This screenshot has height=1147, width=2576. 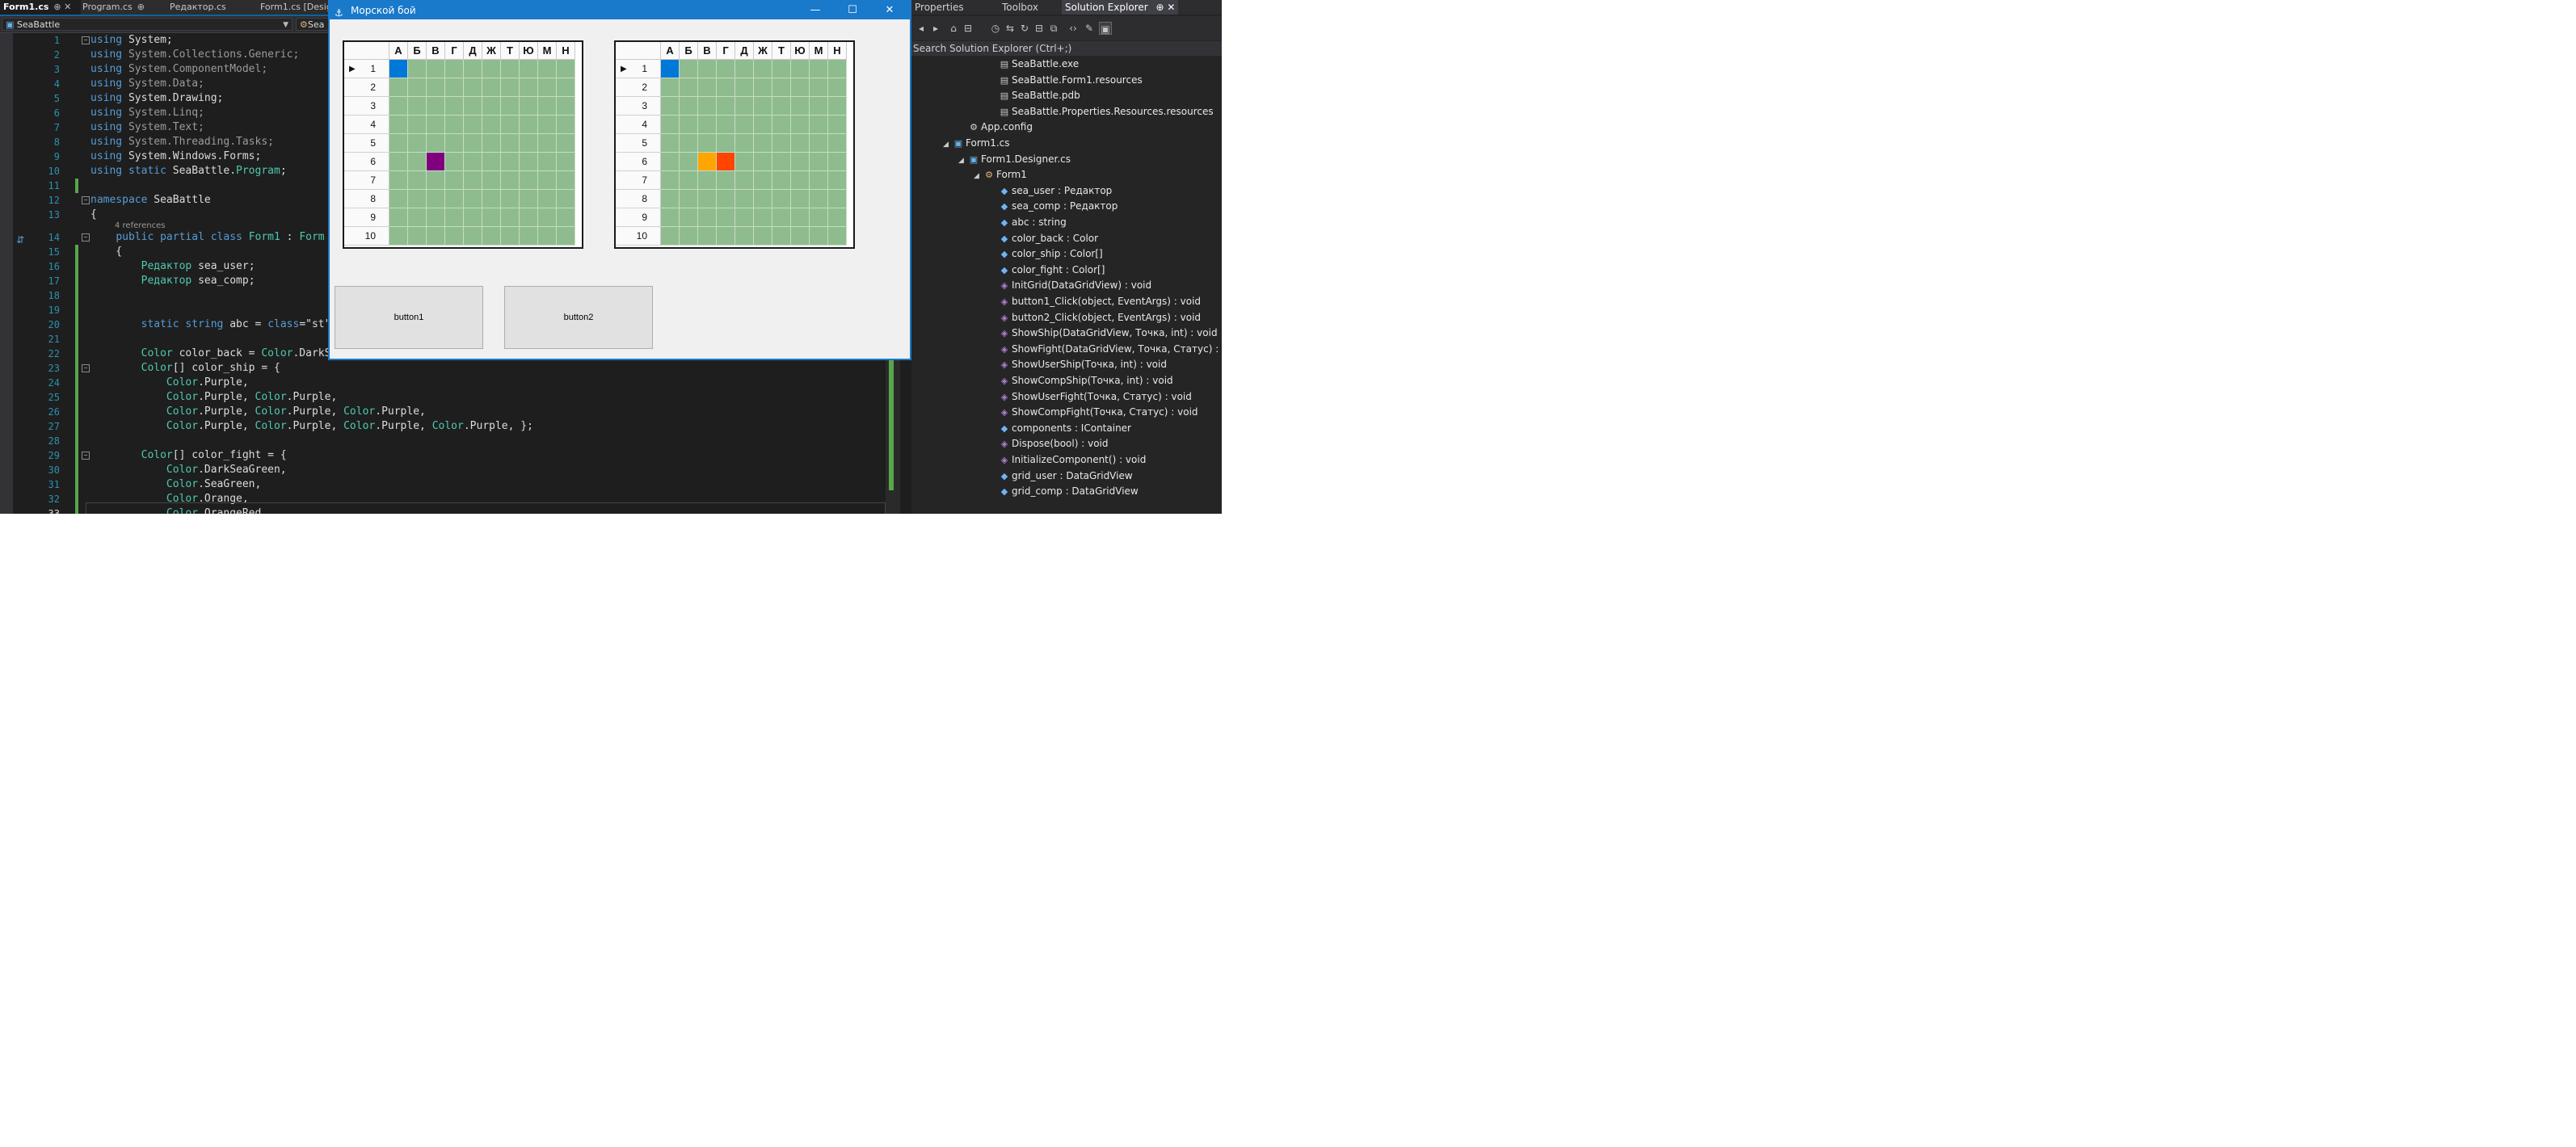 What do you see at coordinates (473, 51) in the screenshot?
I see `column-header: Д` at bounding box center [473, 51].